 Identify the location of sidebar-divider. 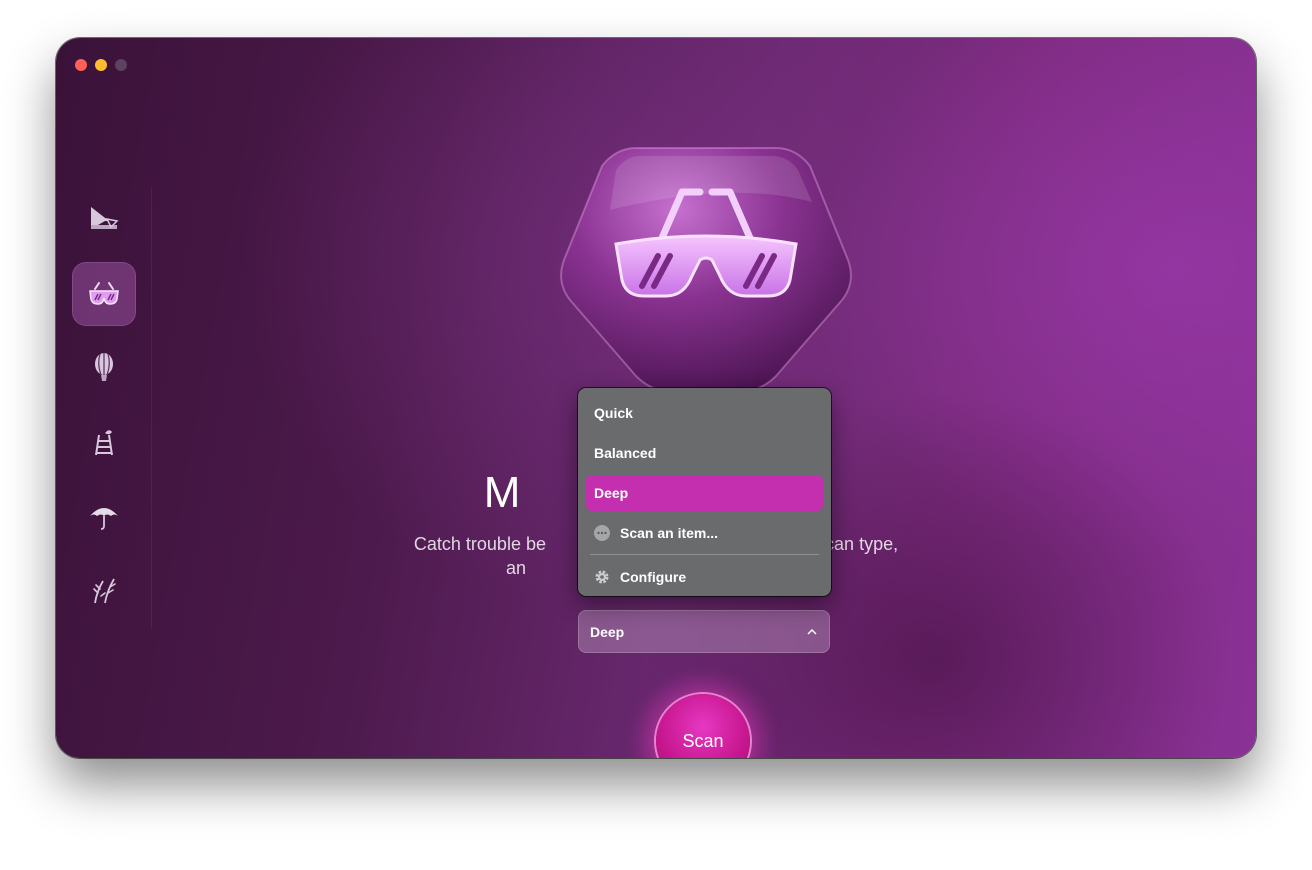
(151, 408).